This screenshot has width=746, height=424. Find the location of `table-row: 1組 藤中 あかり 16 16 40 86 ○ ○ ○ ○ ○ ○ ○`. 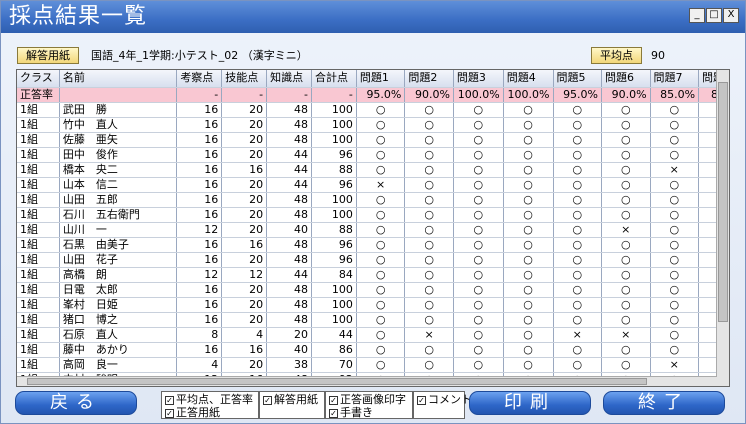

table-row: 1組 藤中 あかり 16 16 40 86 ○ ○ ○ ○ ○ ○ ○ is located at coordinates (373, 350).